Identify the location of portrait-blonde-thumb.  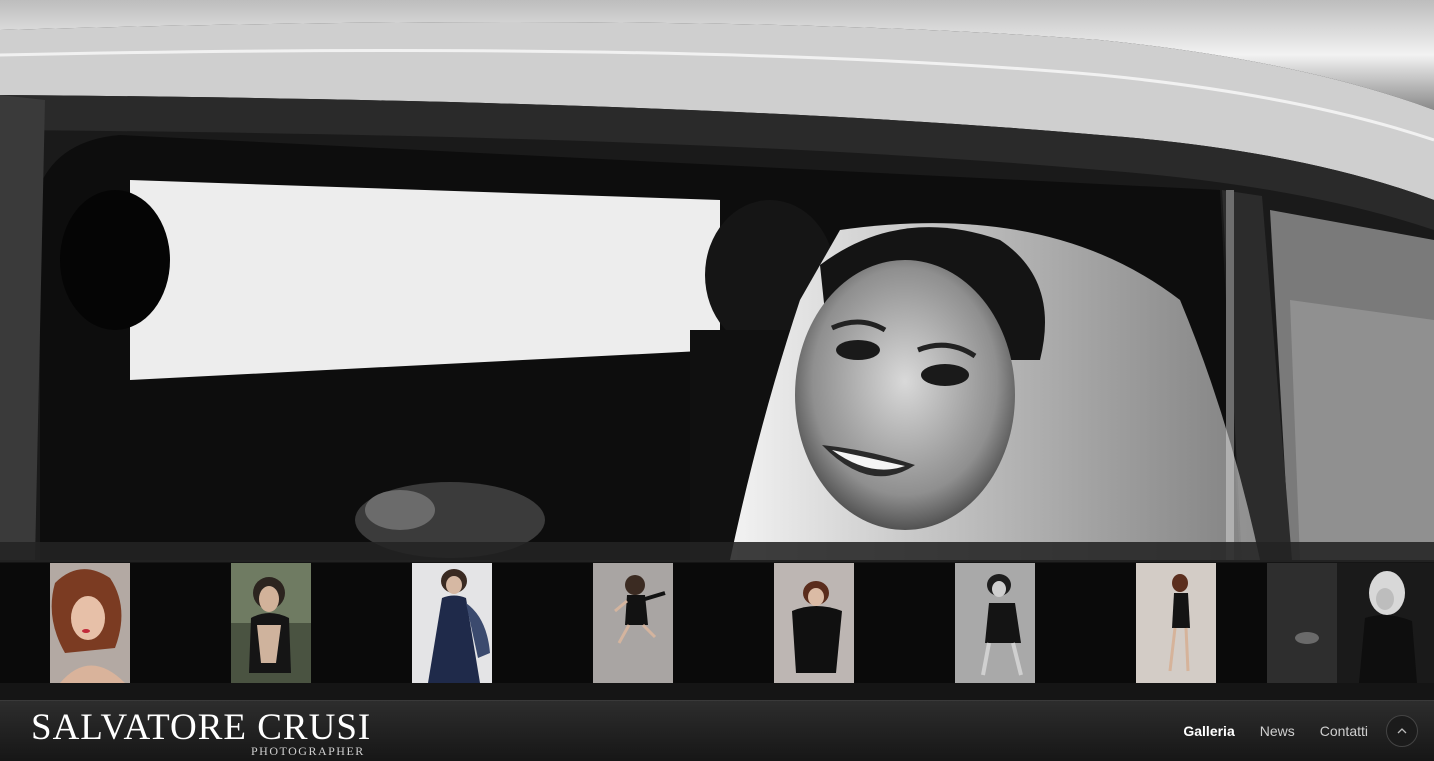
(1350, 623).